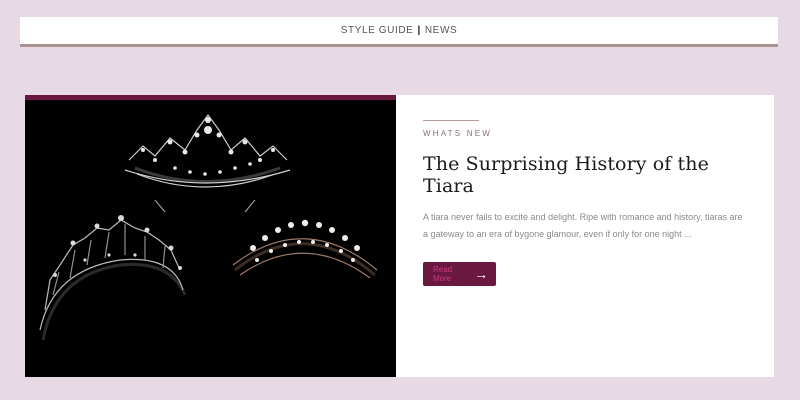 The image size is (800, 400). What do you see at coordinates (451, 120) in the screenshot?
I see `decorative-rule` at bounding box center [451, 120].